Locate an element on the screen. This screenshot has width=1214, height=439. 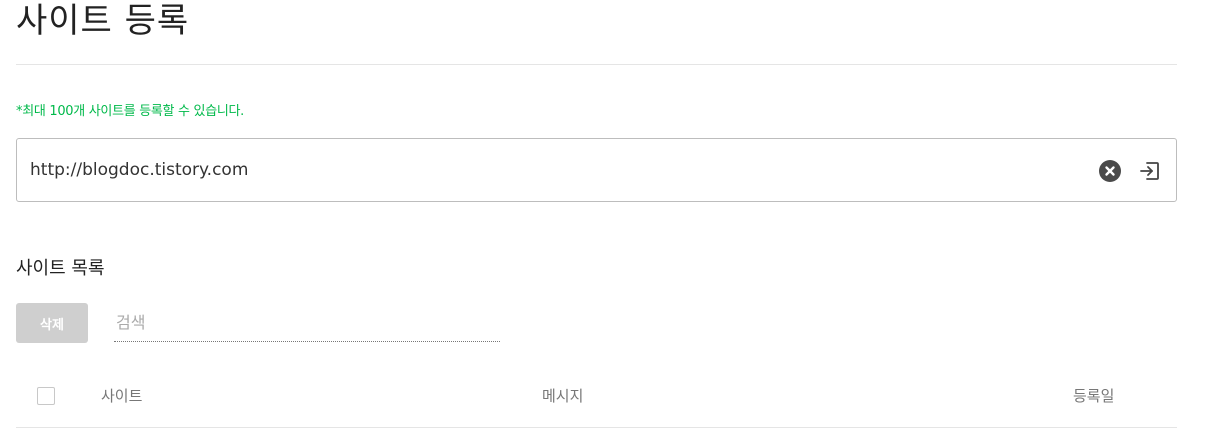
page-title: 사이트 등록 is located at coordinates (103, 21).